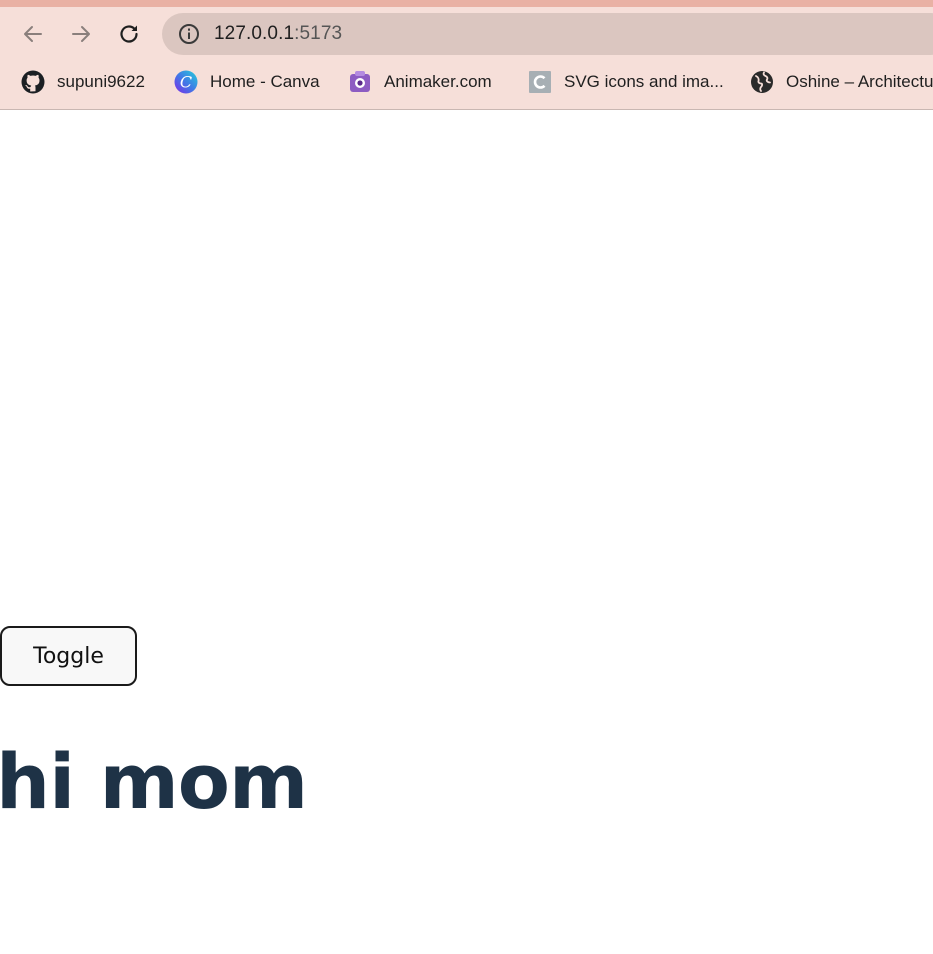 The image size is (933, 954). What do you see at coordinates (154, 781) in the screenshot?
I see `page-heading: hi mom` at bounding box center [154, 781].